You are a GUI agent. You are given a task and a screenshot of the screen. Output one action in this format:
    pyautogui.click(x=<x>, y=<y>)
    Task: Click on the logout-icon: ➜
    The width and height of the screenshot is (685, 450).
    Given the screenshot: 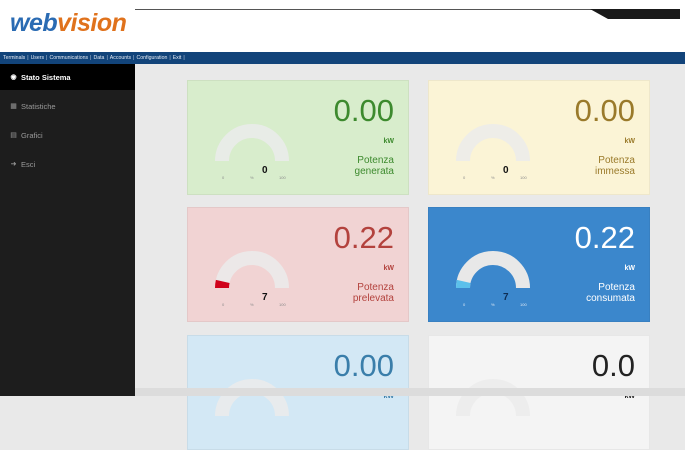 What is the action you would take?
    pyautogui.click(x=13, y=164)
    